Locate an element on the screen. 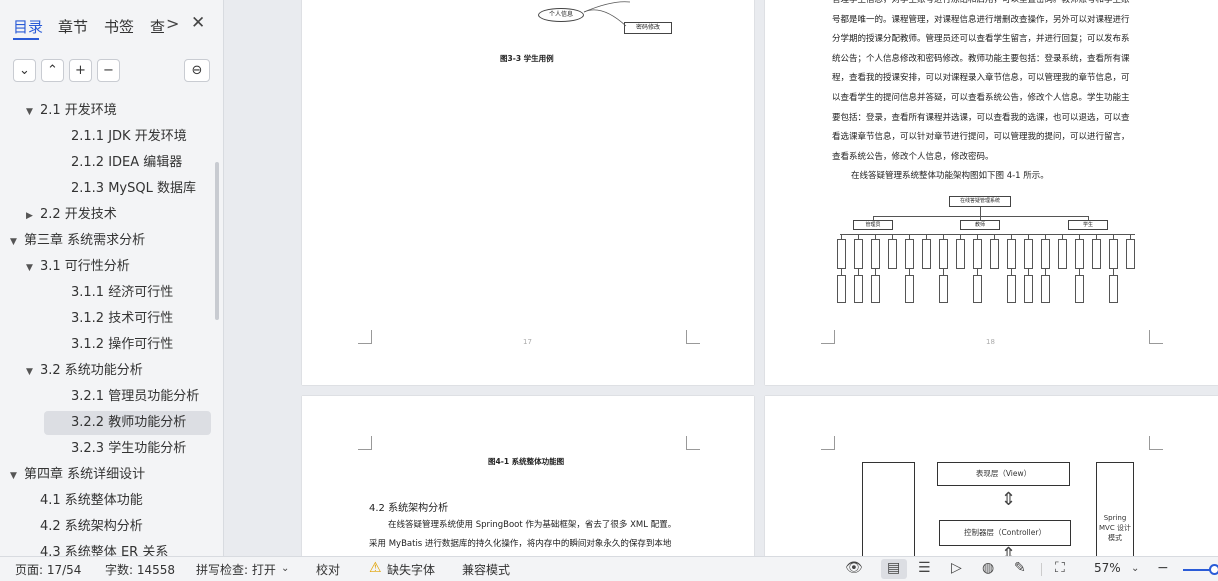 The image size is (1218, 581). toc-item: 2.1.1 JDK 开发环境 is located at coordinates (129, 137).